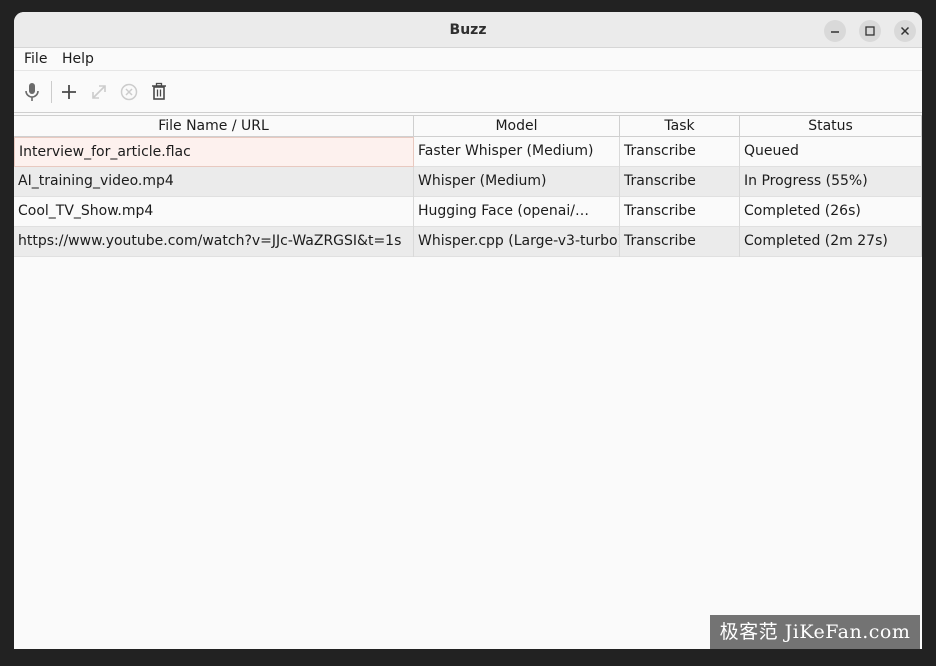  I want to click on minimize-button, so click(835, 31).